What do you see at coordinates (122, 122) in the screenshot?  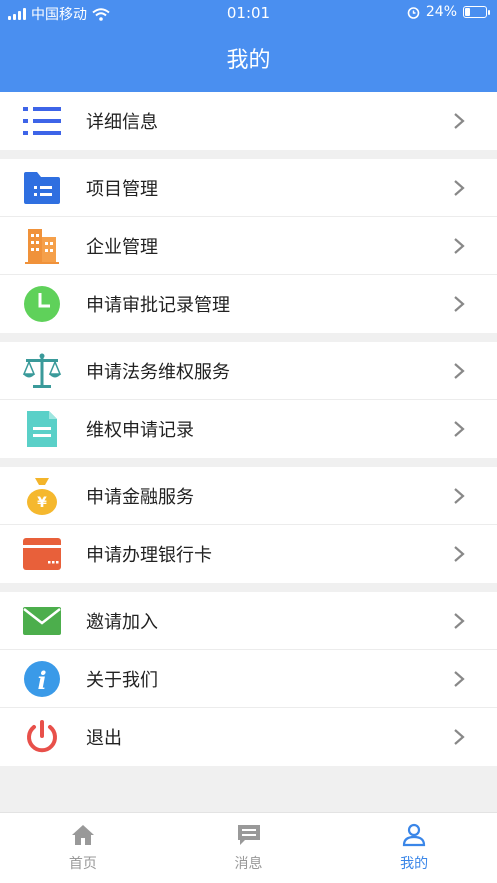 I see `menu-item-label: 详细信息` at bounding box center [122, 122].